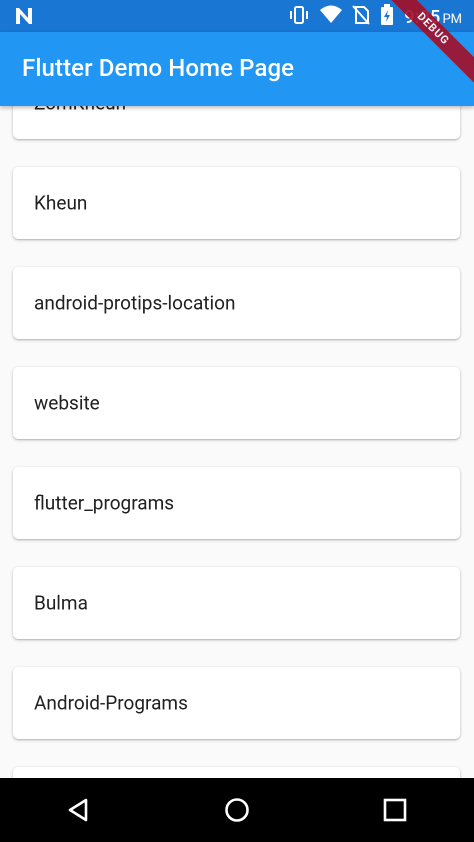  What do you see at coordinates (111, 703) in the screenshot?
I see `list-item-label: Android-Programs` at bounding box center [111, 703].